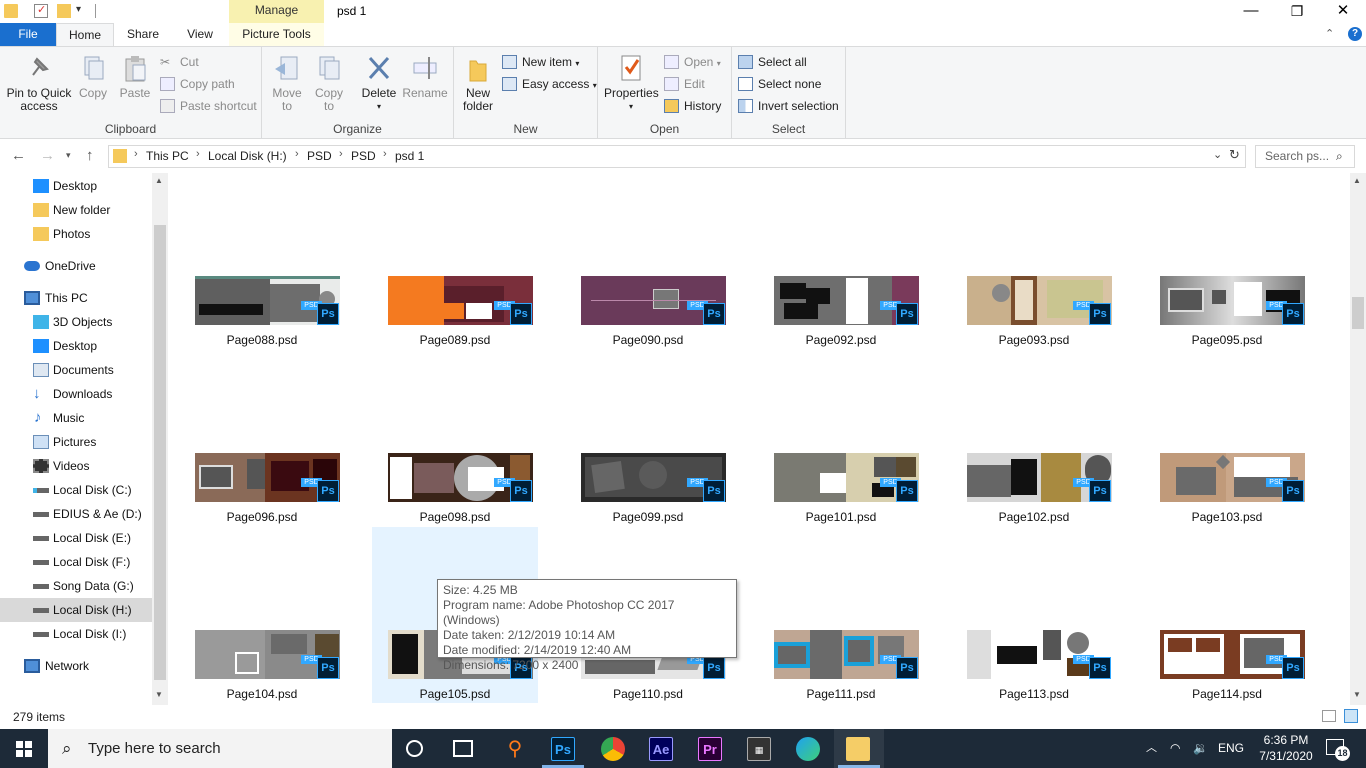  What do you see at coordinates (247, 156) in the screenshot?
I see `crumb-local-disk-h: Local Disk (H:)` at bounding box center [247, 156].